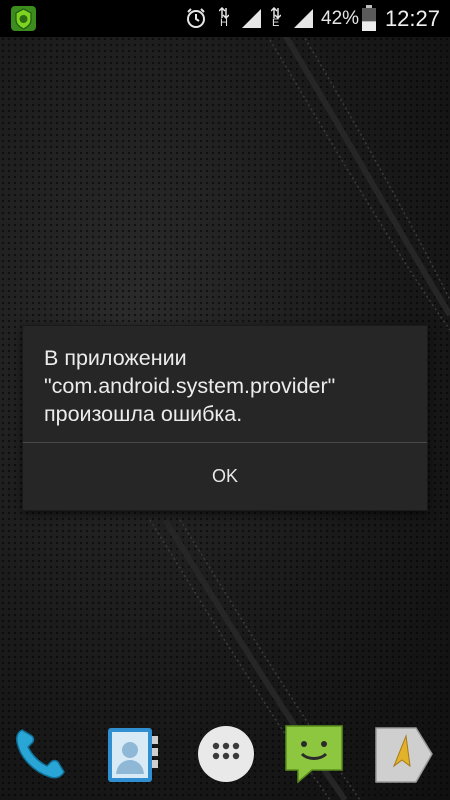  What do you see at coordinates (23, 18) in the screenshot?
I see `security-app-icon` at bounding box center [23, 18].